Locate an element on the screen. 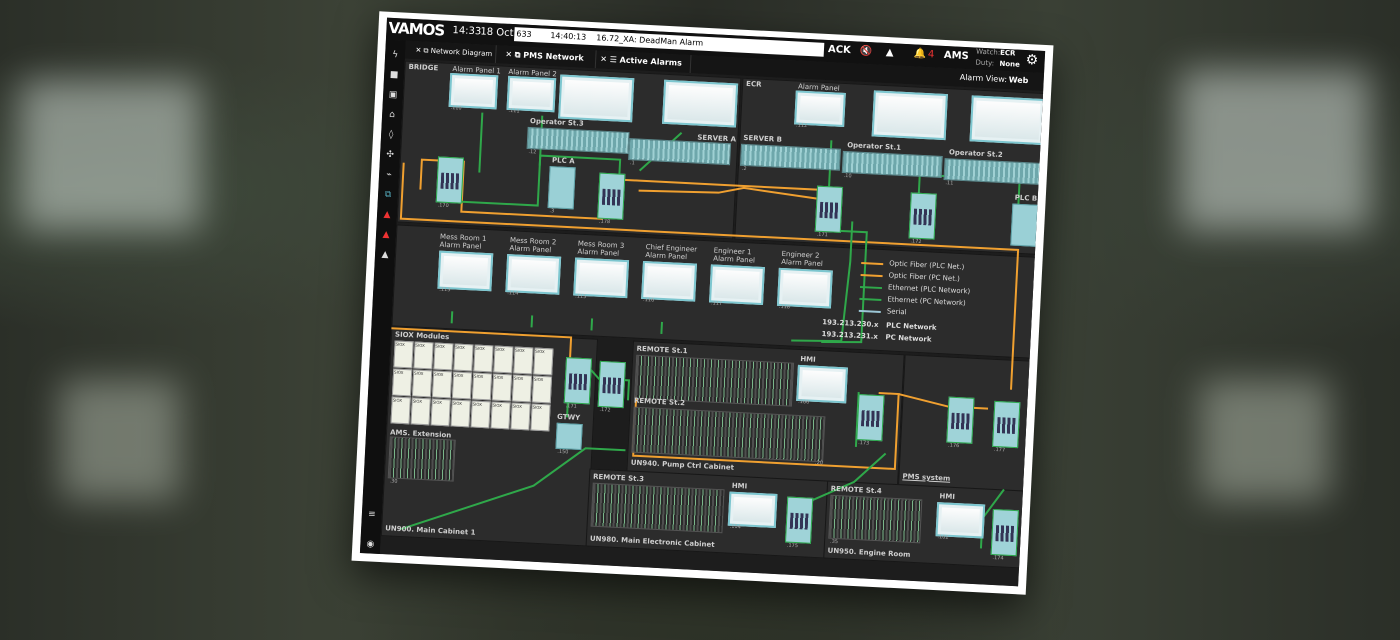 The width and height of the screenshot is (1400, 640). alarm-view-value: Web is located at coordinates (1018, 80).